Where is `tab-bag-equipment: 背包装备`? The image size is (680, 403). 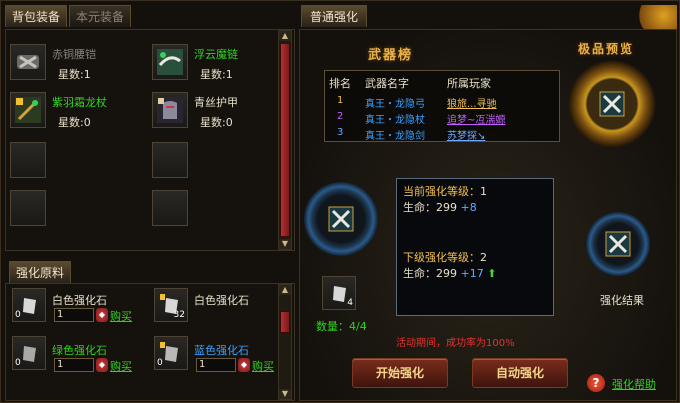 tab-bag-equipment: 背包装备 is located at coordinates (36, 16).